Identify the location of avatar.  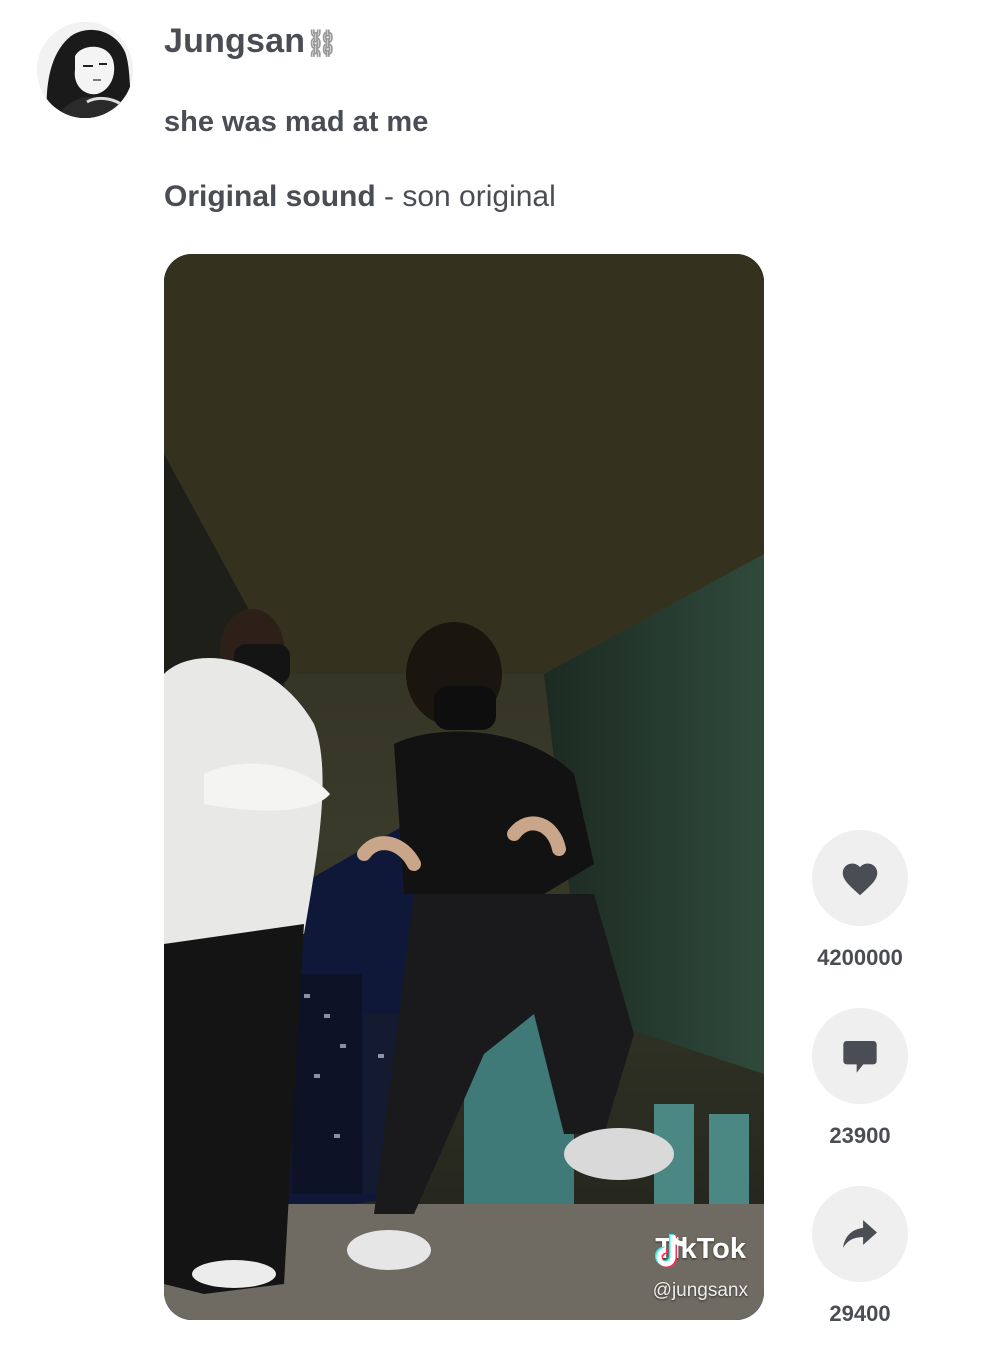
(85, 70).